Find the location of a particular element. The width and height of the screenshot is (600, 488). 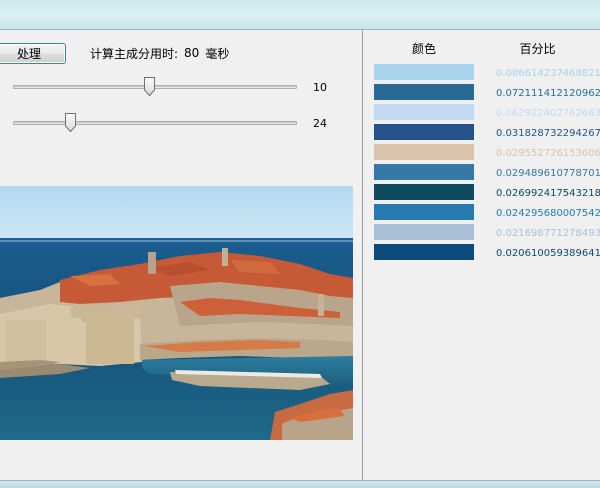

percent-value: 0.0242956800075421 is located at coordinates (548, 213).